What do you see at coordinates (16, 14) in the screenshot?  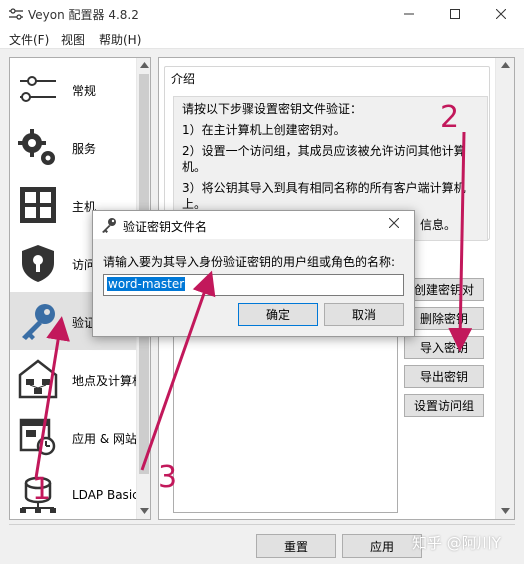 I see `app-settings-icon` at bounding box center [16, 14].